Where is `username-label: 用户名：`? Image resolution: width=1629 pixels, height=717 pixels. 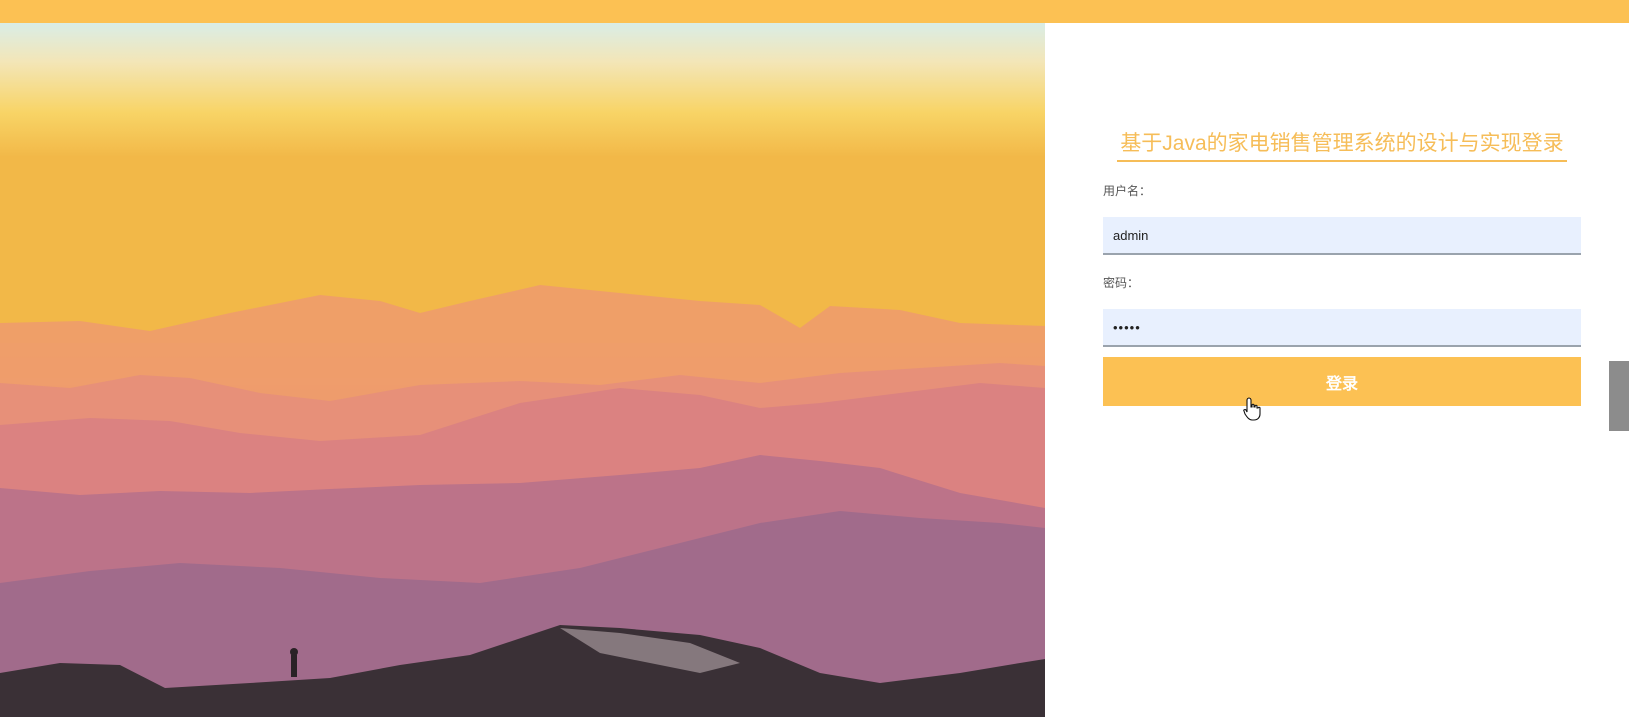 username-label: 用户名： is located at coordinates (1127, 191).